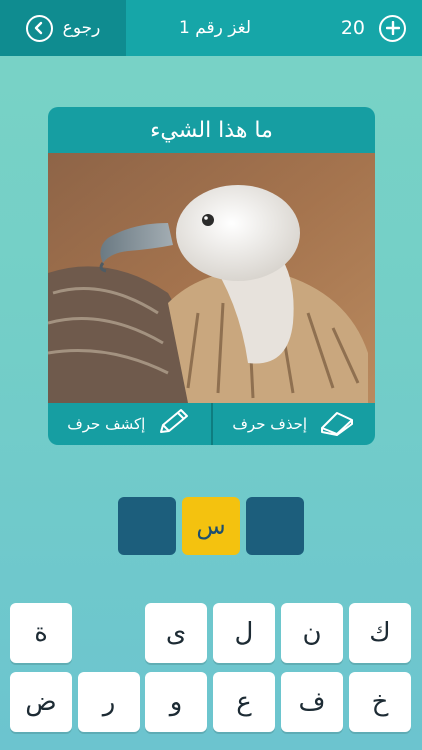  Describe the element at coordinates (270, 424) in the screenshot. I see `remove-letter-label: إحذف حرف` at that location.